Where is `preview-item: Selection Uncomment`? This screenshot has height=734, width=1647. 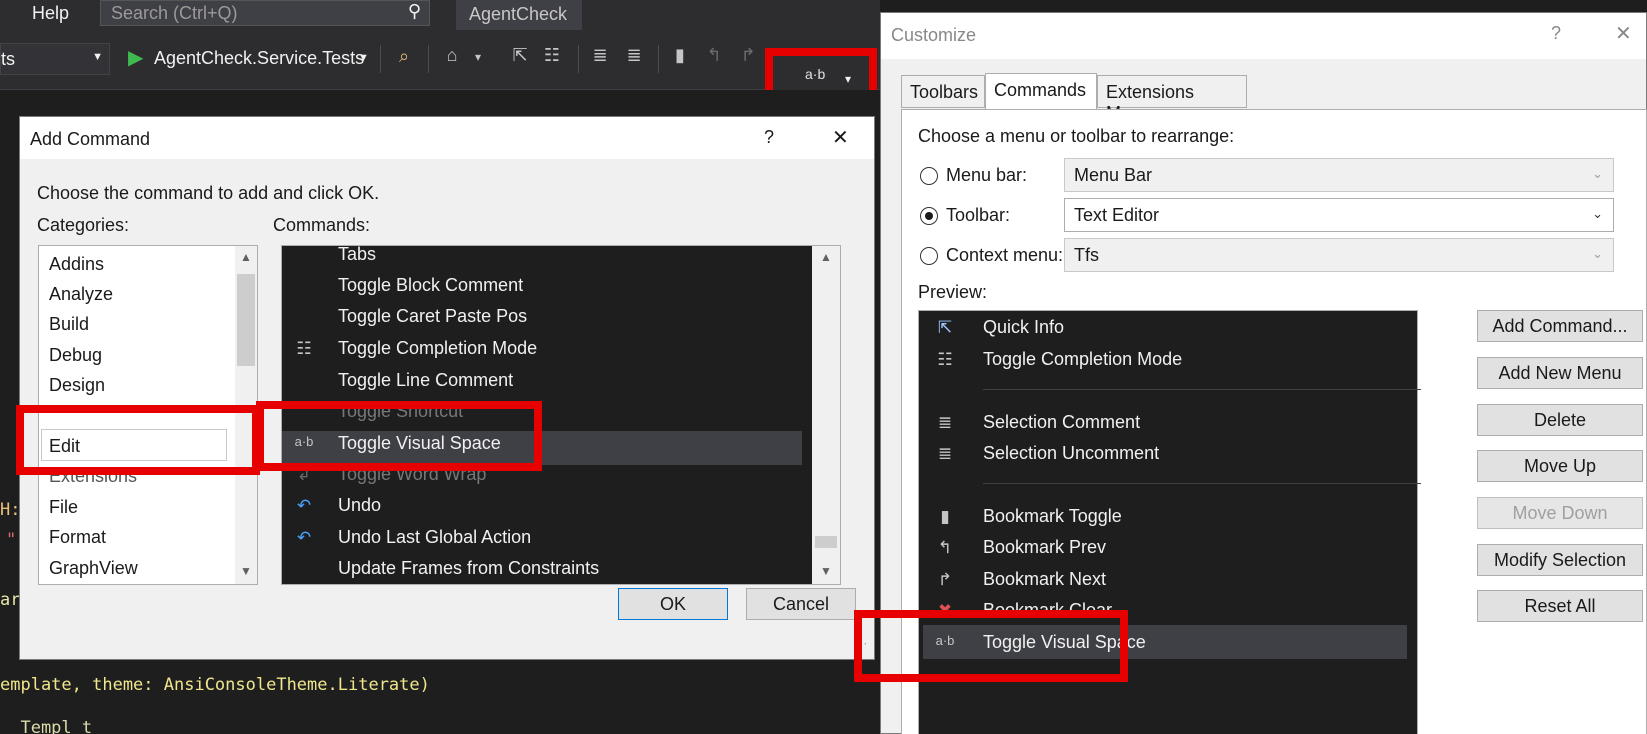
preview-item: Selection Uncomment is located at coordinates (1071, 453).